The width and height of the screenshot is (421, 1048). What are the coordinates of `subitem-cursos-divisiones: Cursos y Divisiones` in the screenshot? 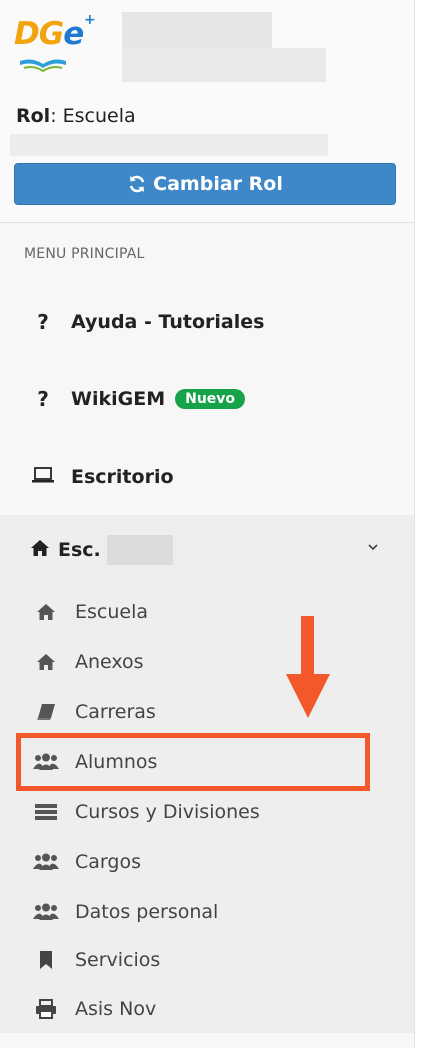 It's located at (207, 812).